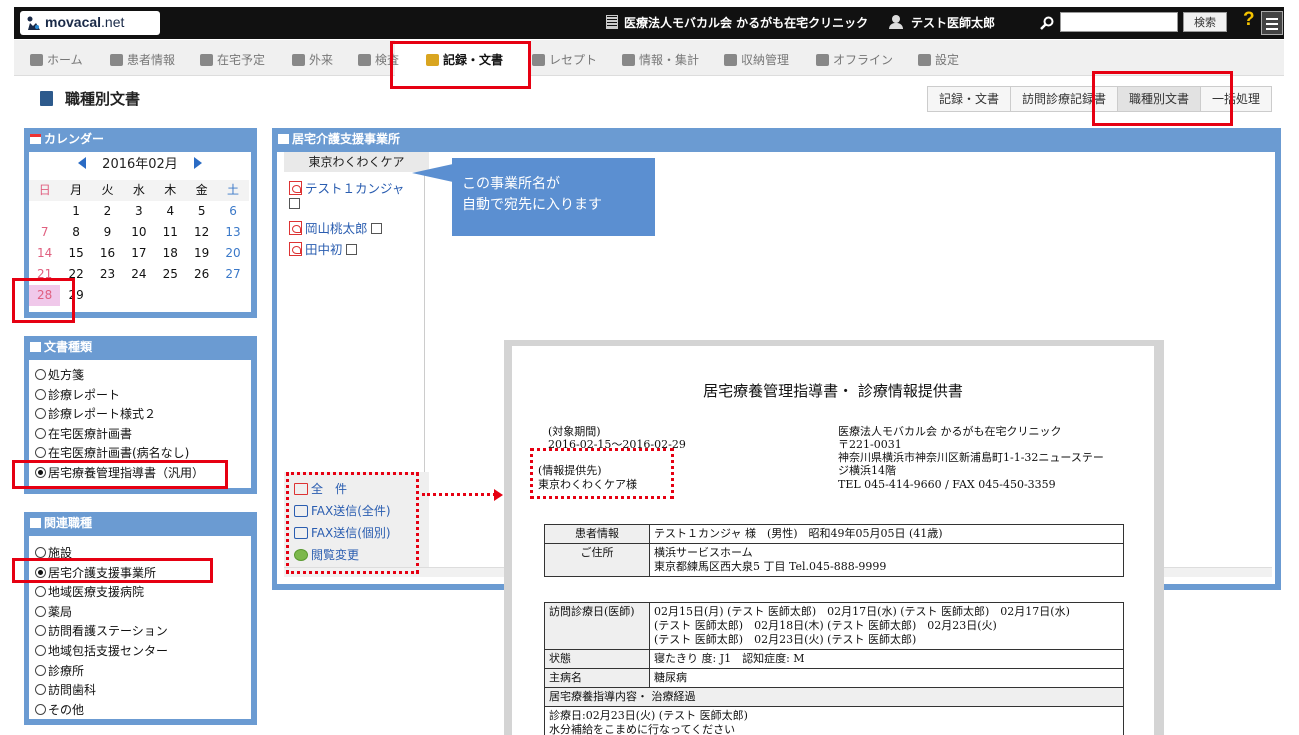  I want to click on patient-value: テスト１カンジャ 様 (男性) 昭和49年05月05日 (41歳), so click(886, 534).